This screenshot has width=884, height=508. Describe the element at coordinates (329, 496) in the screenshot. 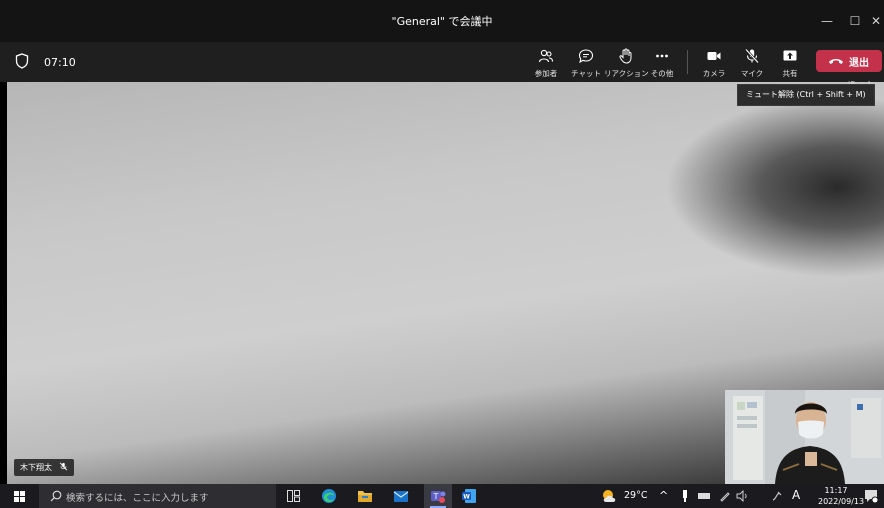

I see `edge-icon` at that location.